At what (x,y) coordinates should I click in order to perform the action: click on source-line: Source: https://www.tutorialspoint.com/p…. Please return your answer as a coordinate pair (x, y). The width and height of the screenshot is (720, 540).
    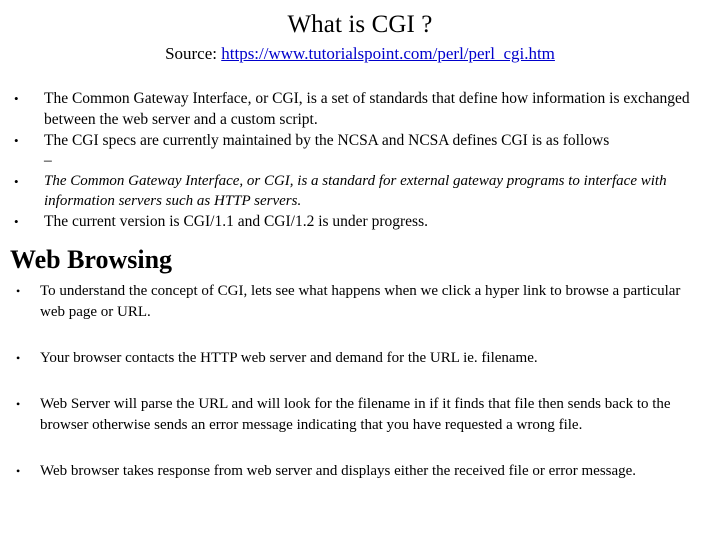
    Looking at the image, I should click on (360, 54).